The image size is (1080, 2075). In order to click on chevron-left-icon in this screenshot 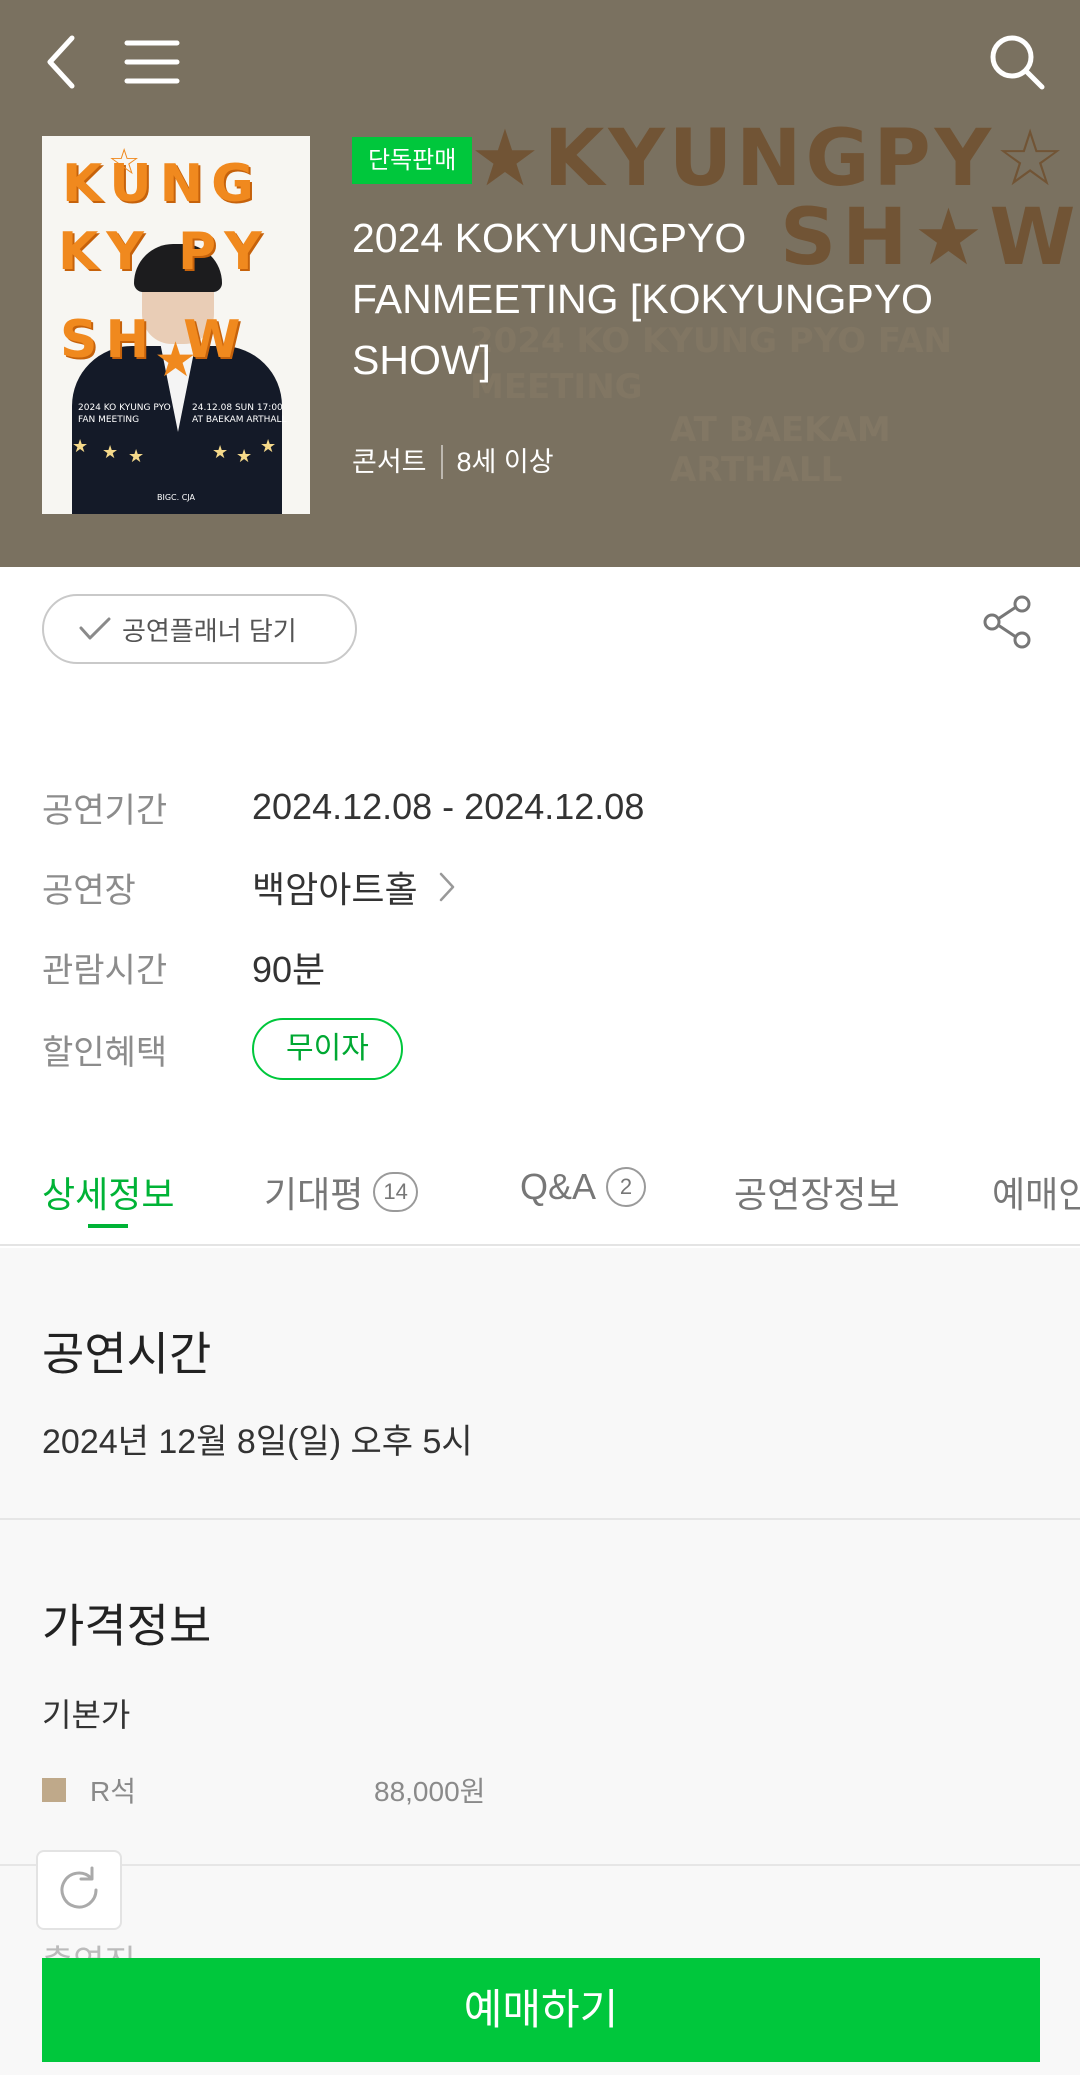, I will do `click(61, 62)`.